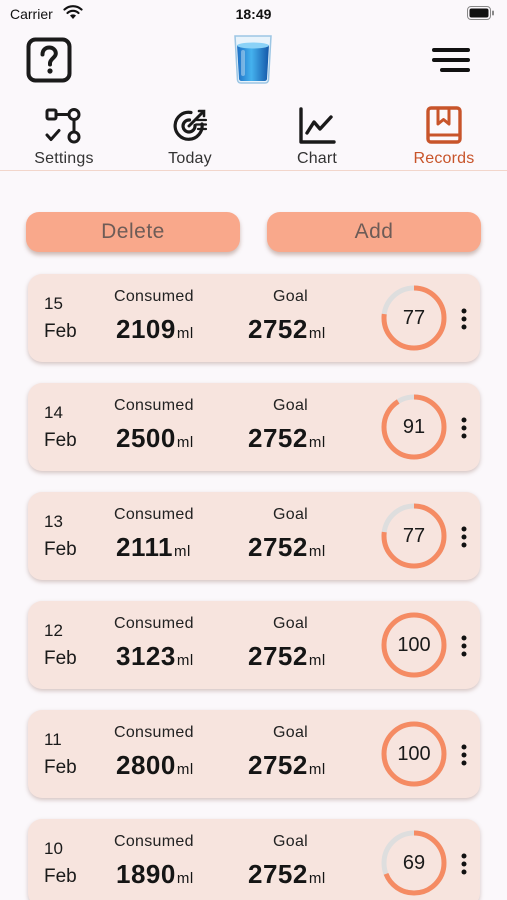  I want to click on help-button, so click(49, 60).